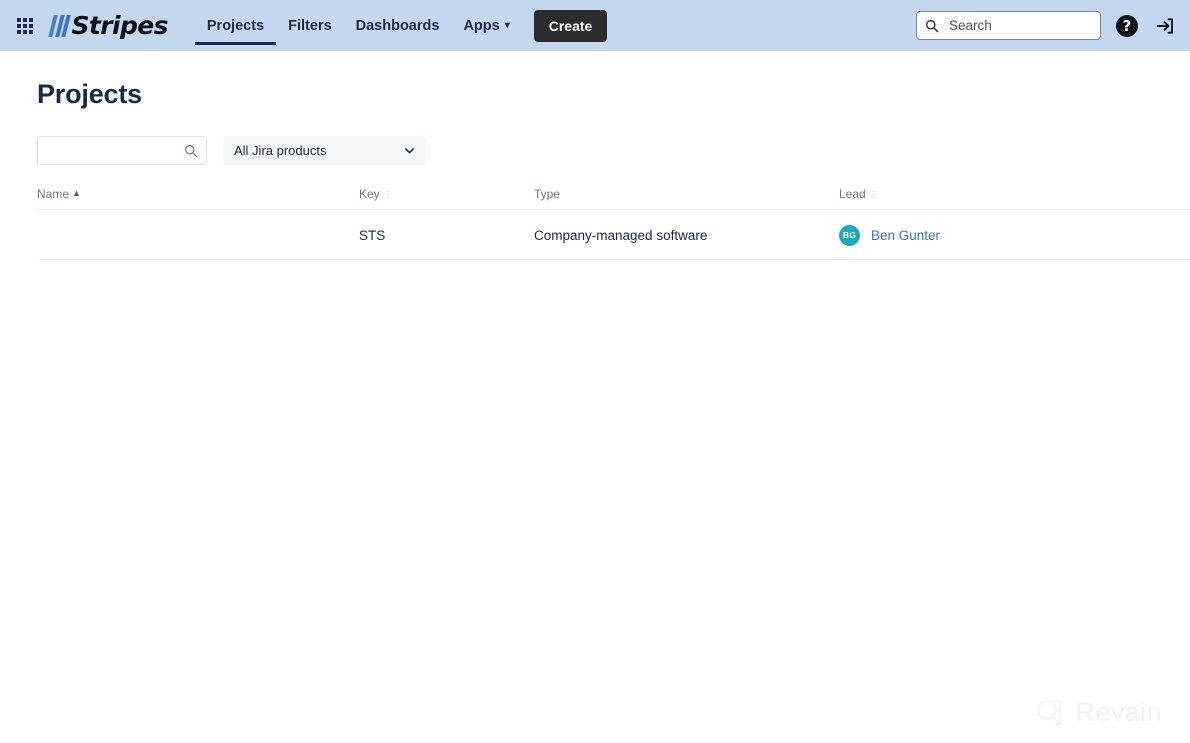  What do you see at coordinates (76, 193) in the screenshot?
I see `sort-ascending-icon: ▲` at bounding box center [76, 193].